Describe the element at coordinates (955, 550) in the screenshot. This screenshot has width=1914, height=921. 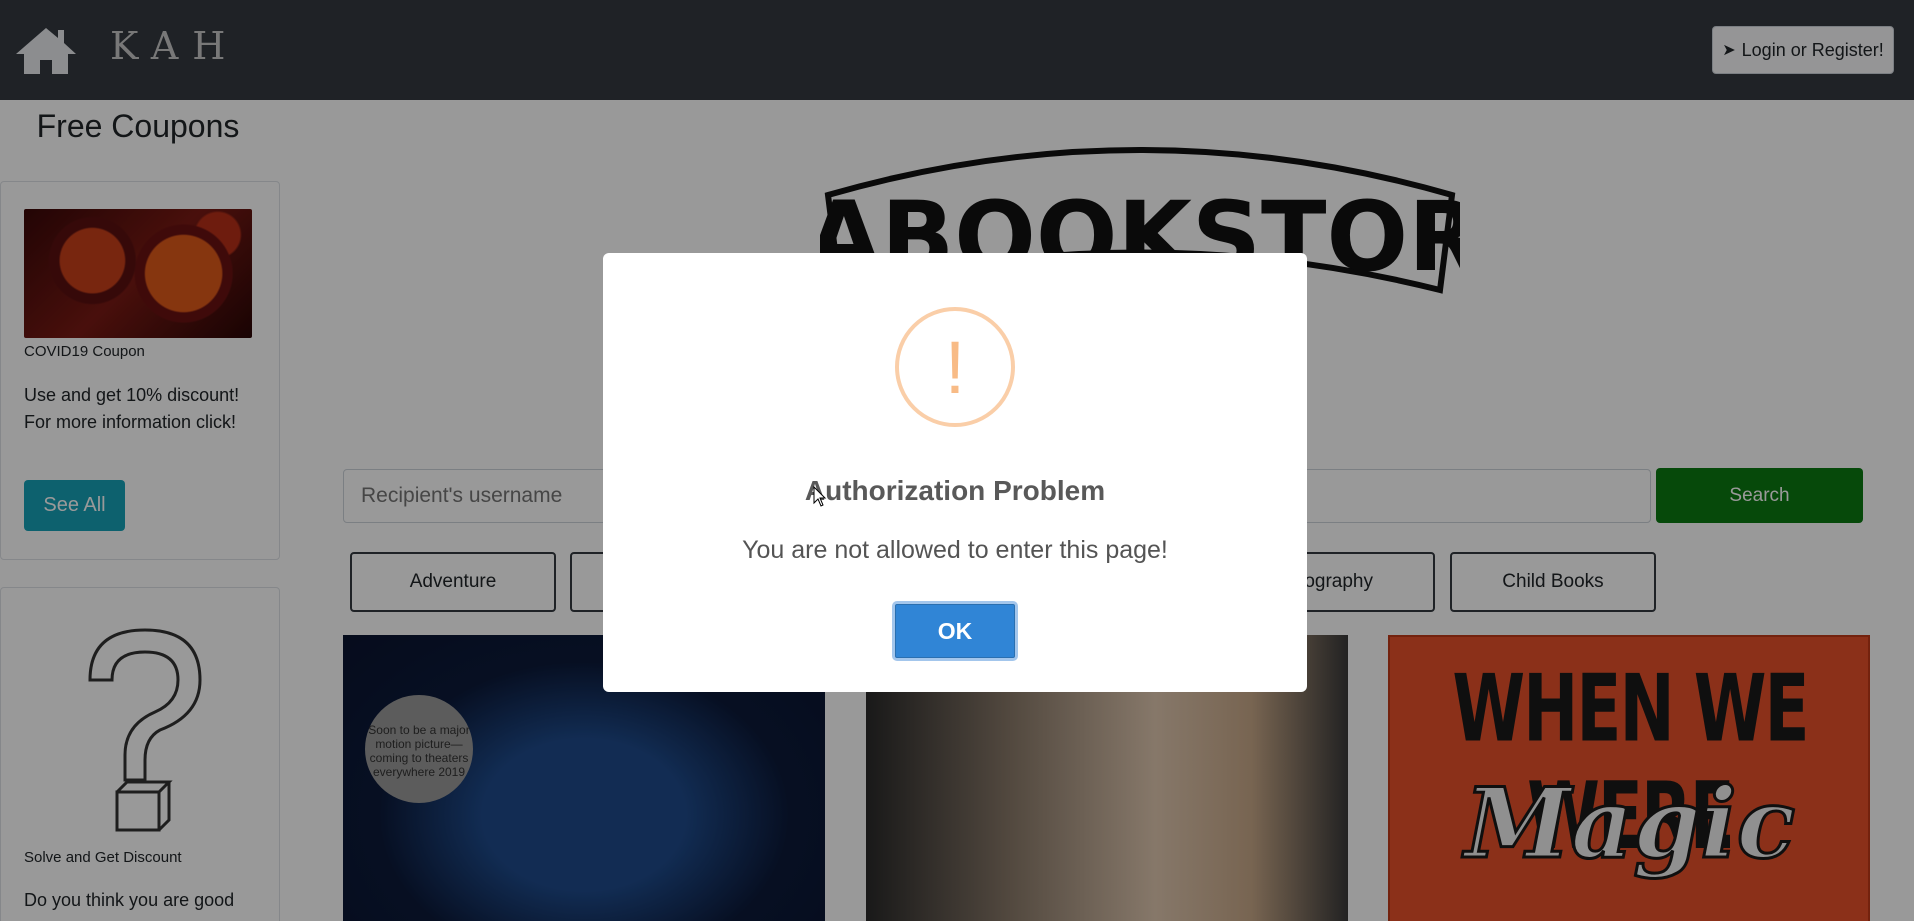
I see `dialog-message: You are not allowed to enter this page!` at that location.